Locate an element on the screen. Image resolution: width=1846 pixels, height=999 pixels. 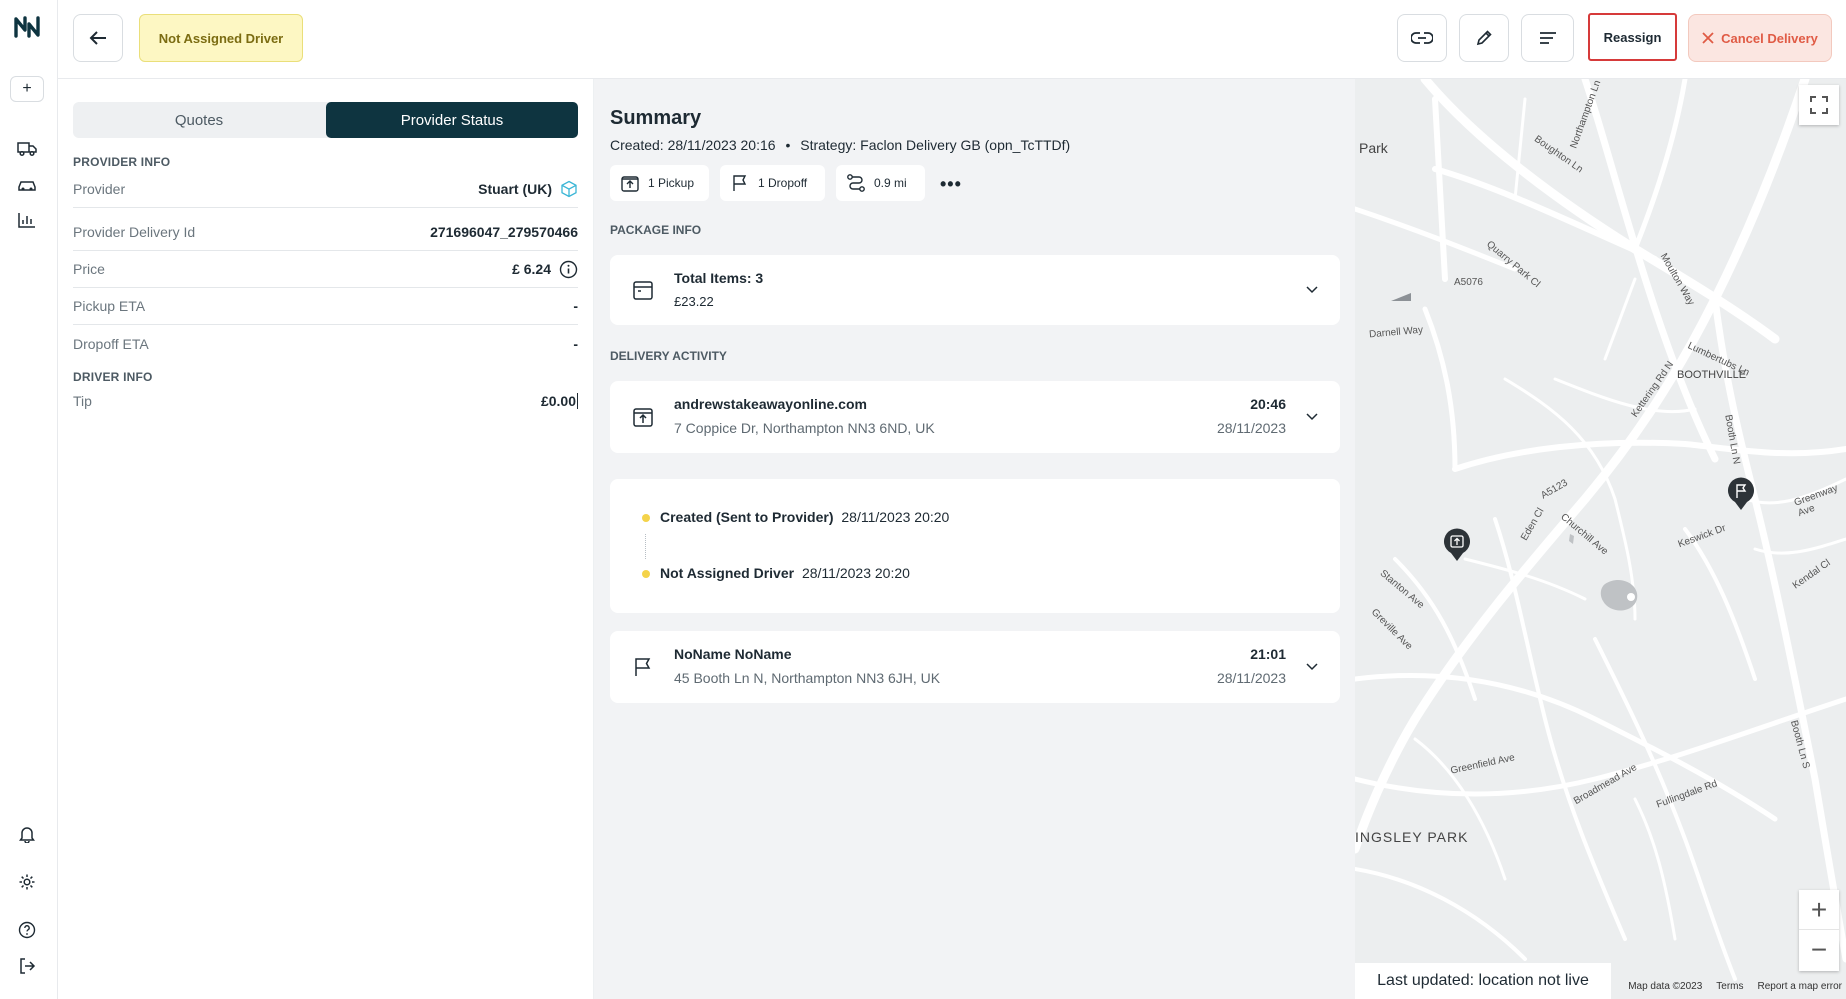
distance-chip: 0.9 mi is located at coordinates (880, 183).